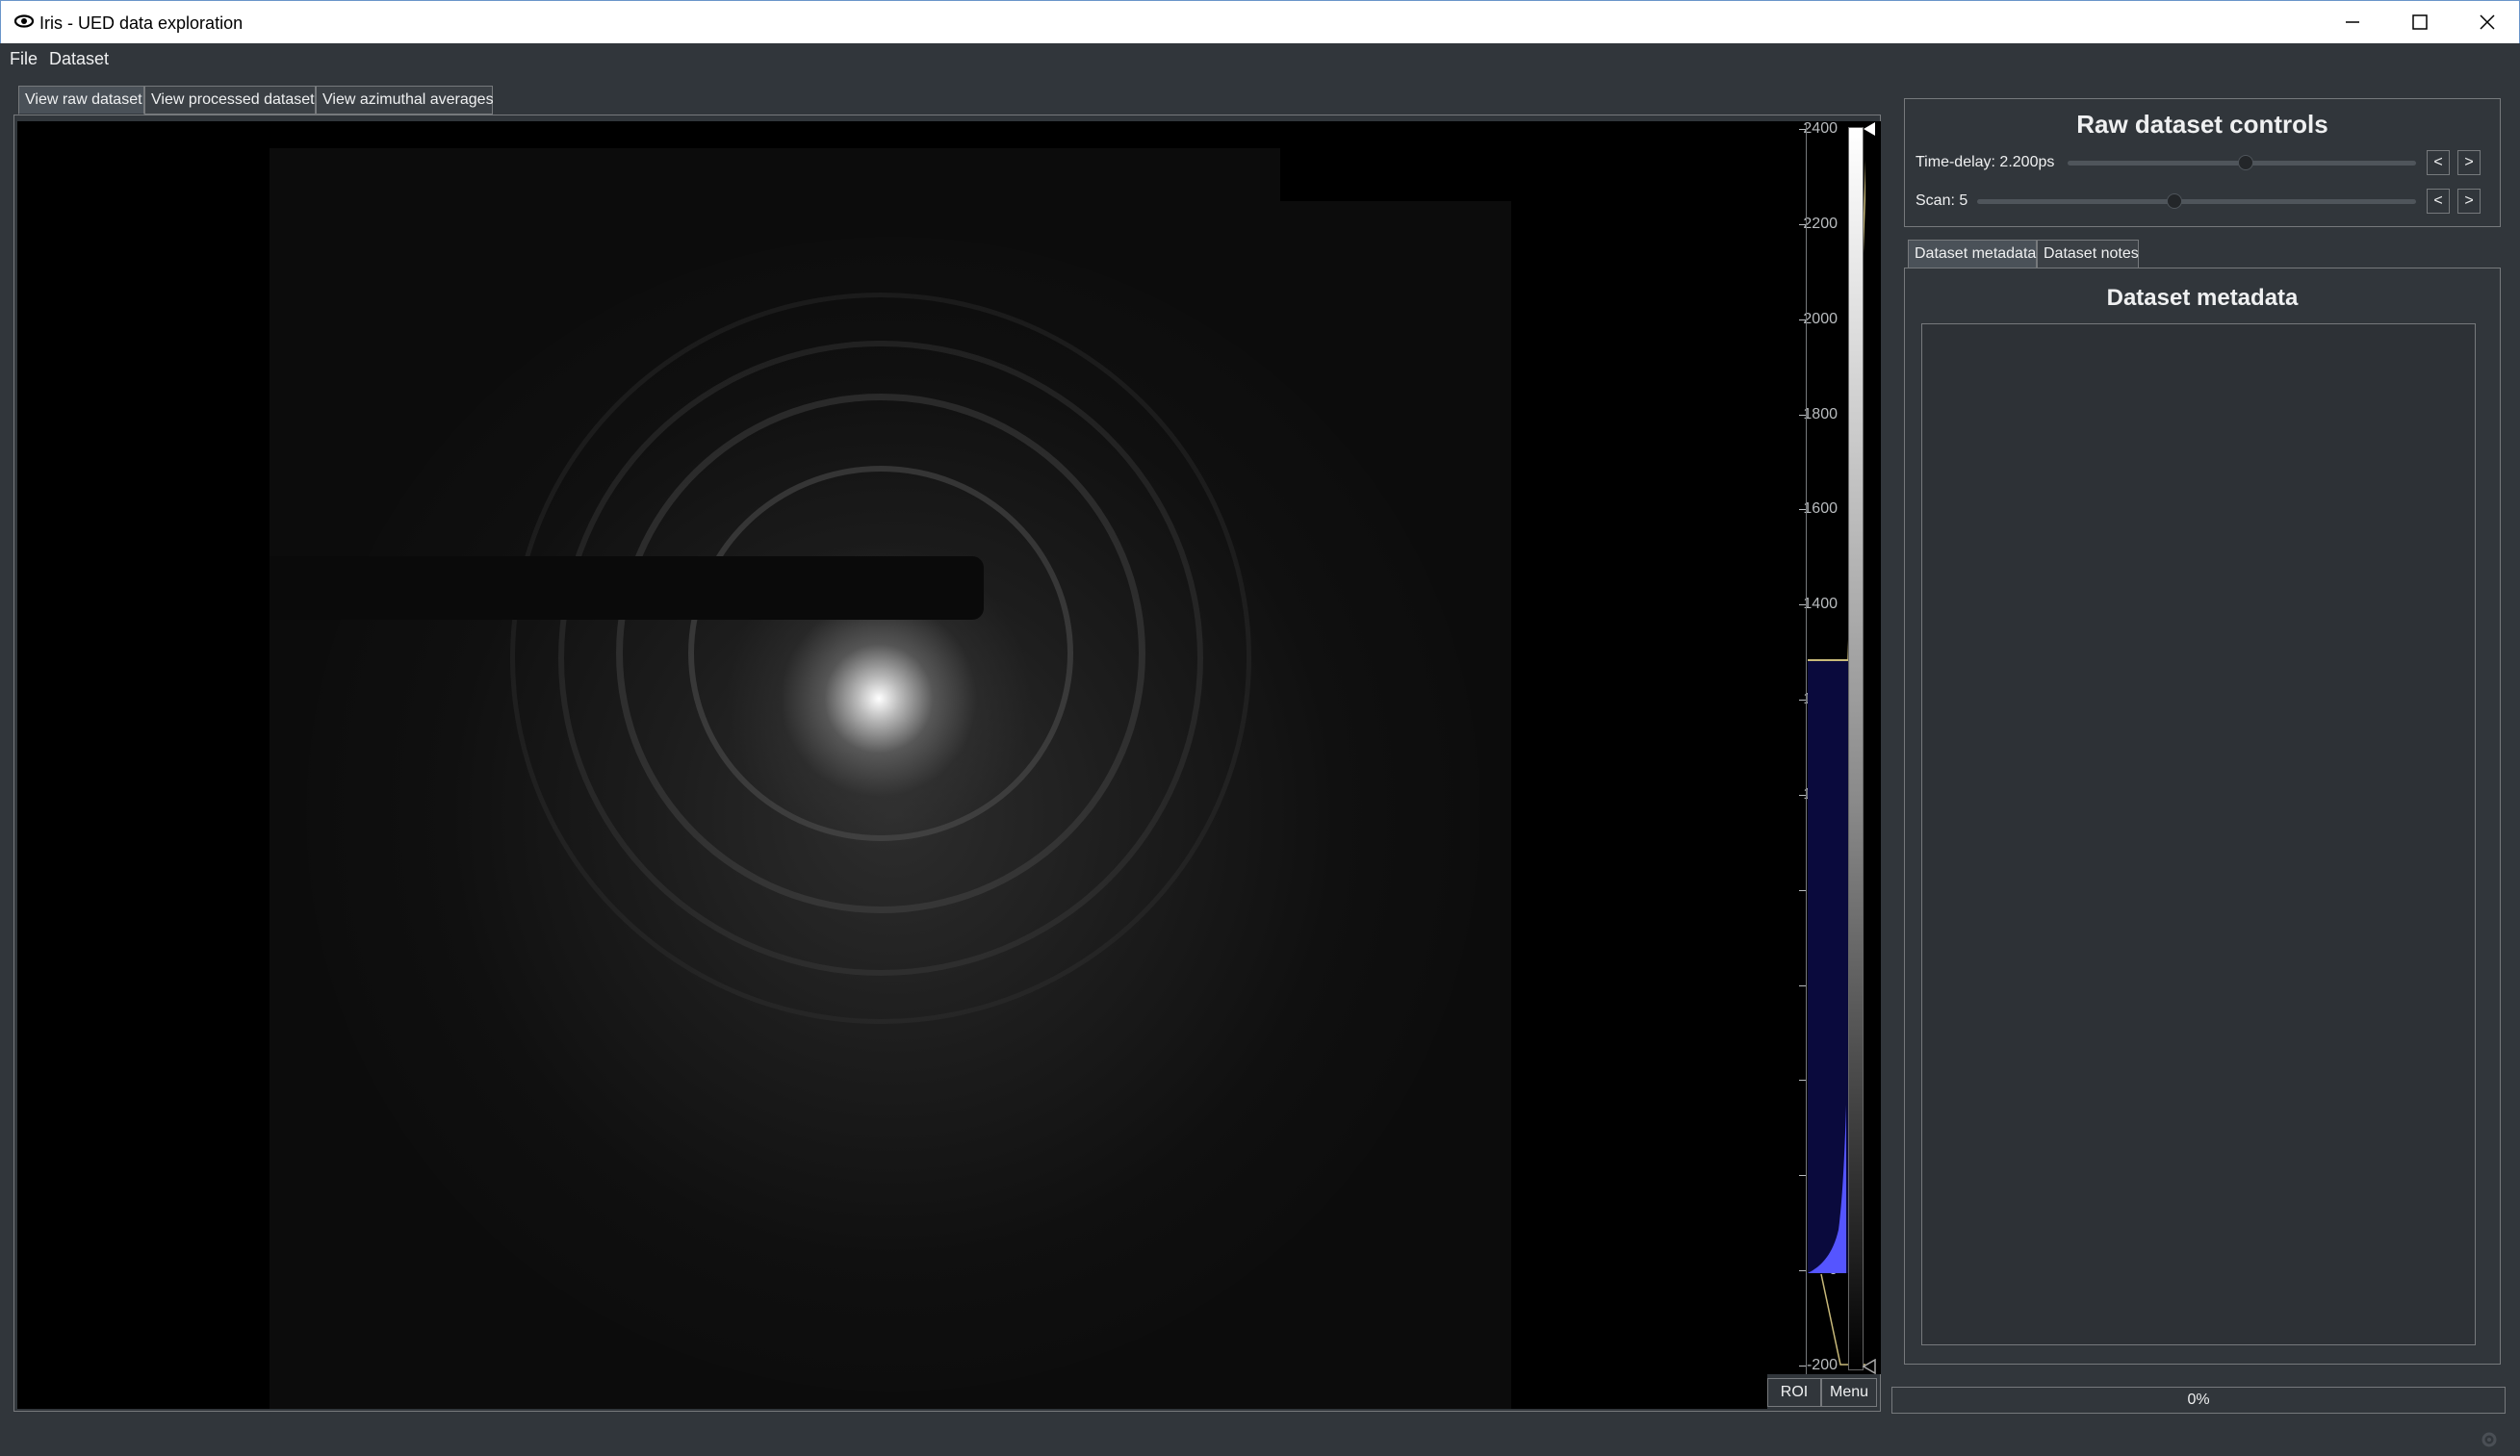 The width and height of the screenshot is (2520, 1456). Describe the element at coordinates (2196, 201) in the screenshot. I see `scan-slider` at that location.